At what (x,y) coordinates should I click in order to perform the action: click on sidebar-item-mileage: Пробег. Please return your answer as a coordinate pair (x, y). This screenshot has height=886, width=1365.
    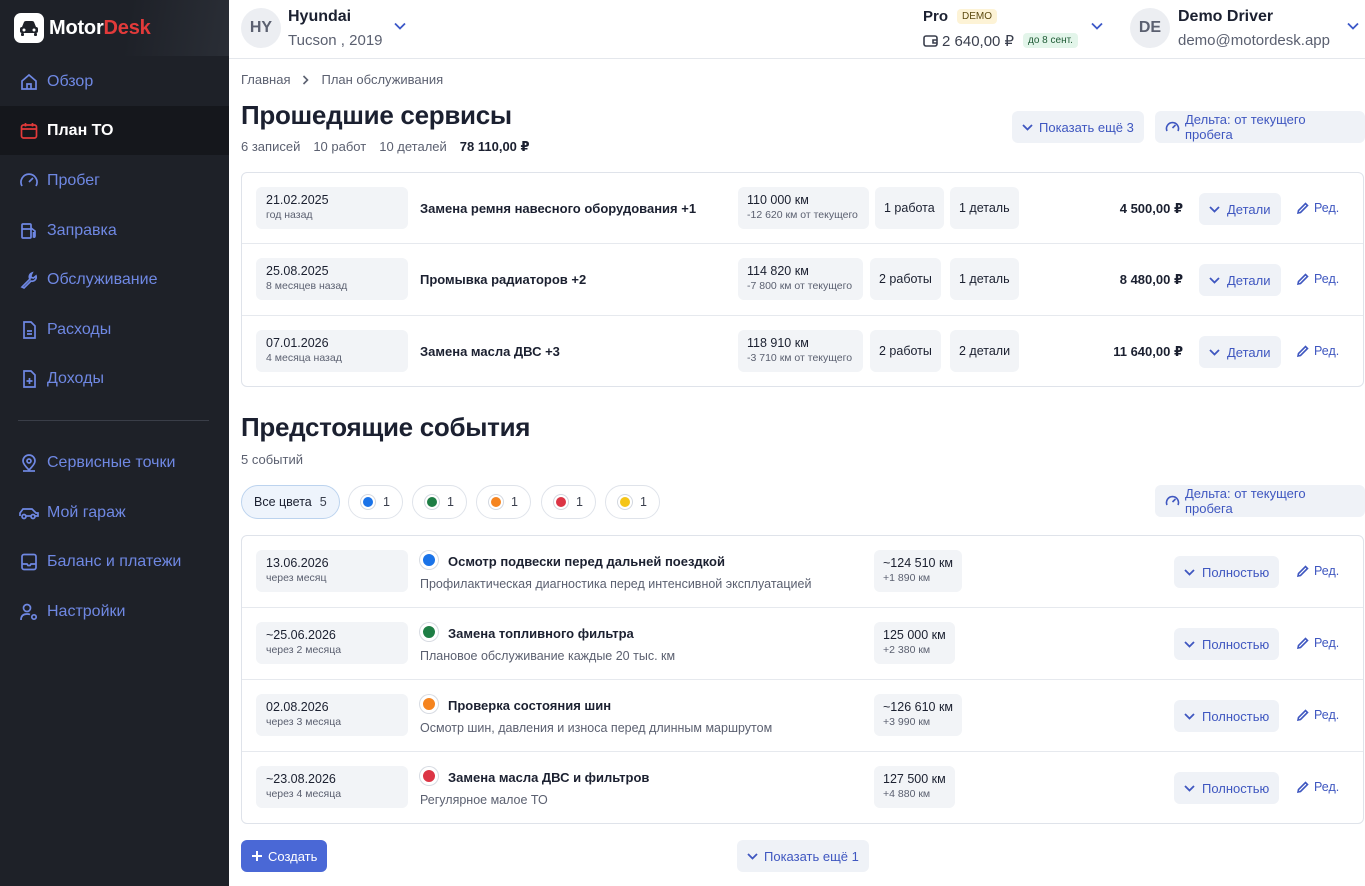
    Looking at the image, I should click on (114, 180).